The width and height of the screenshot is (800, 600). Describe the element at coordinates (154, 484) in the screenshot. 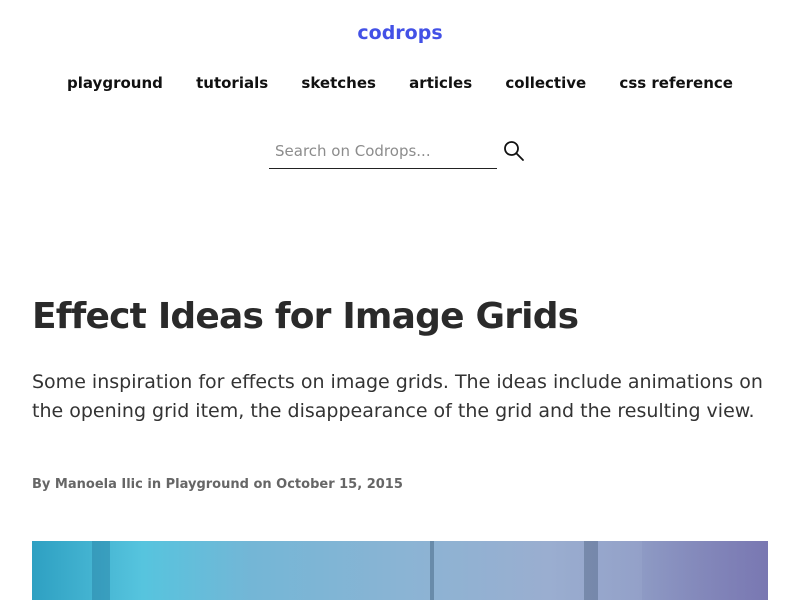

I see `meta-in: in` at that location.